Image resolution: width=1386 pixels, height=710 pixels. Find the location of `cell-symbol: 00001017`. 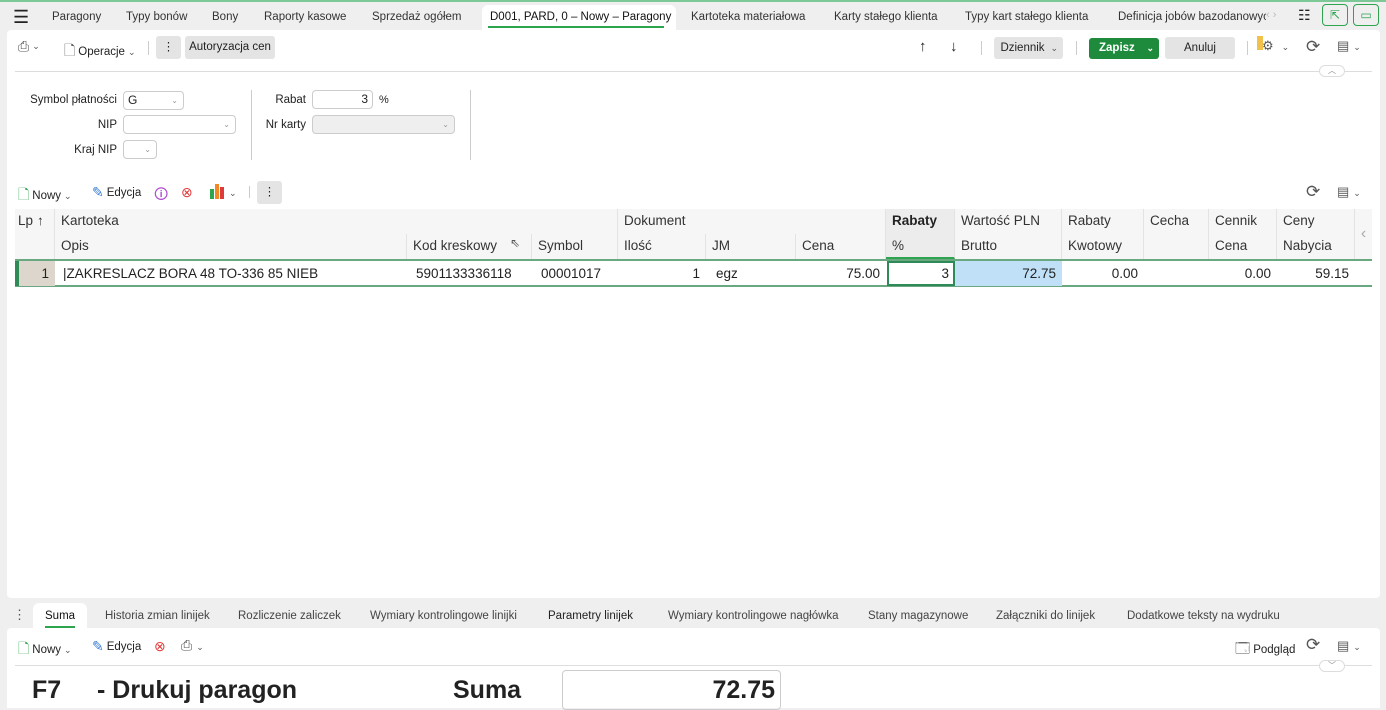

cell-symbol: 00001017 is located at coordinates (576, 273).